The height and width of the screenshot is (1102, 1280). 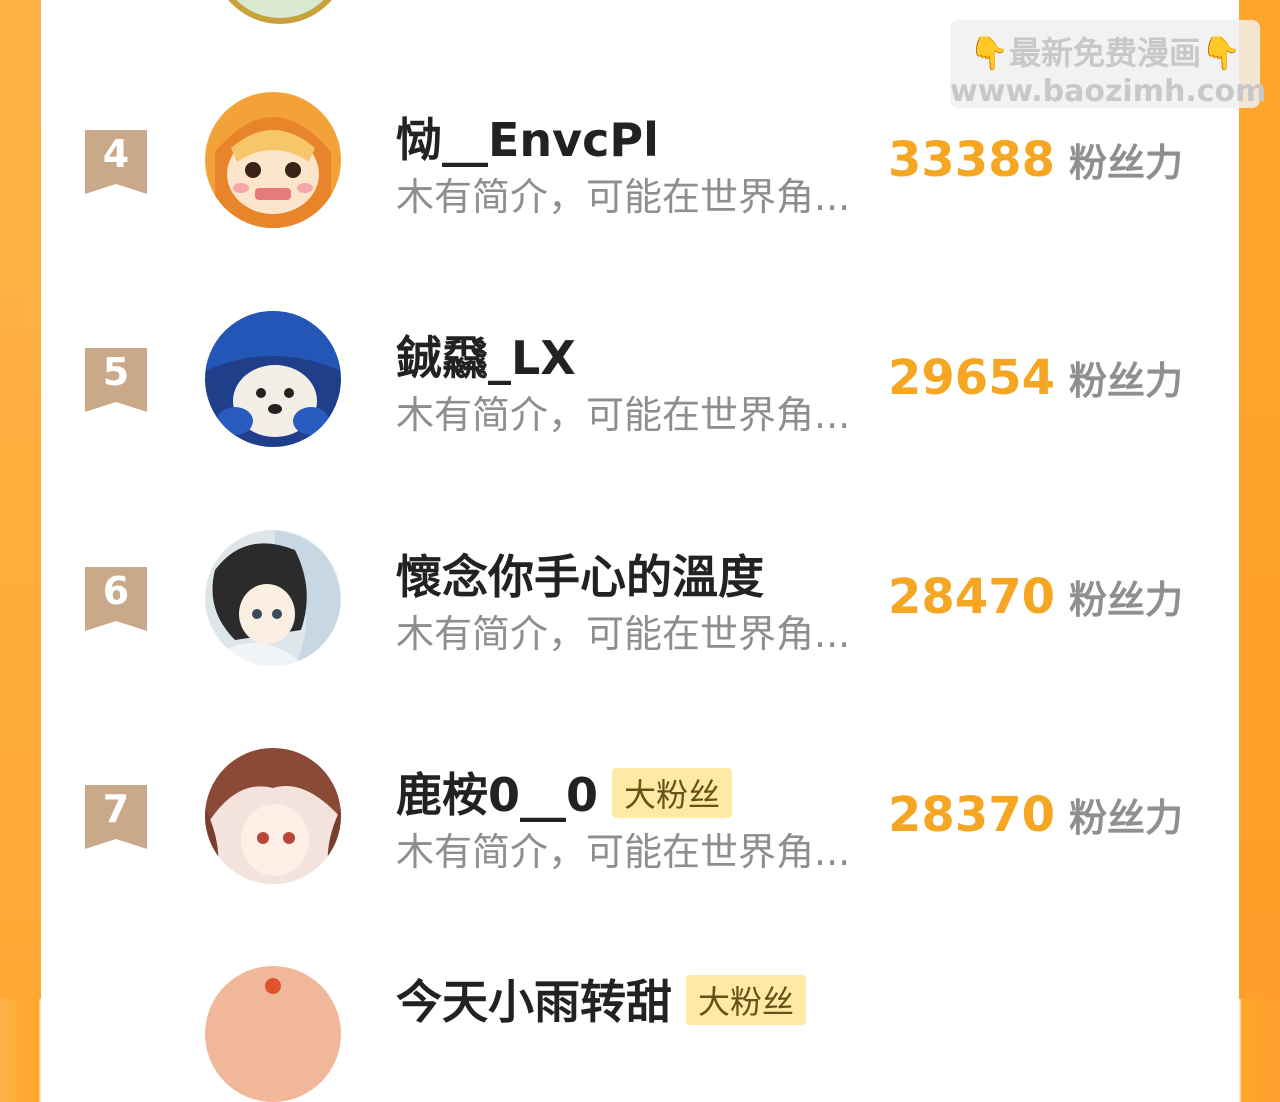 What do you see at coordinates (116, 591) in the screenshot?
I see `rank-number: 6` at bounding box center [116, 591].